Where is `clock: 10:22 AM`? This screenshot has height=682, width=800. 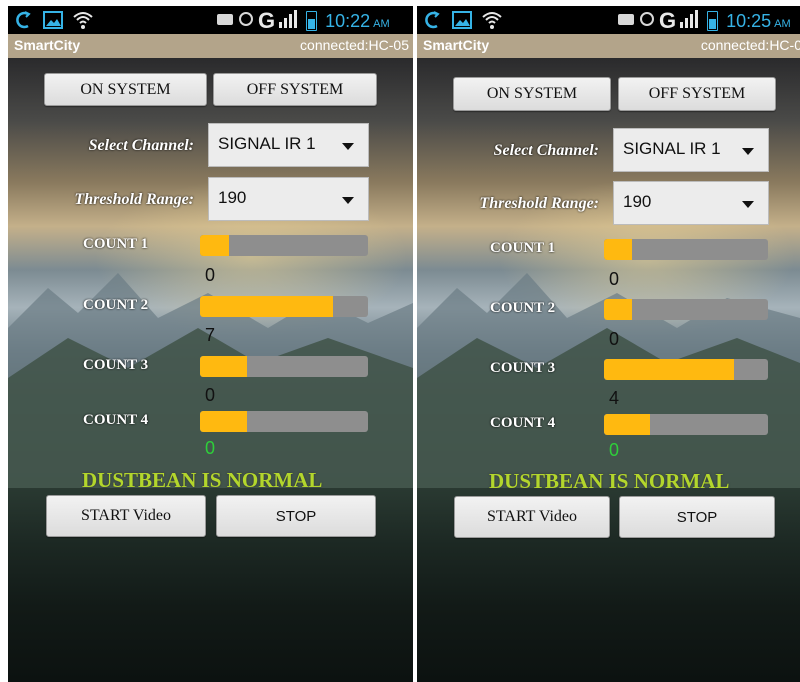
clock: 10:22 AM is located at coordinates (357, 20).